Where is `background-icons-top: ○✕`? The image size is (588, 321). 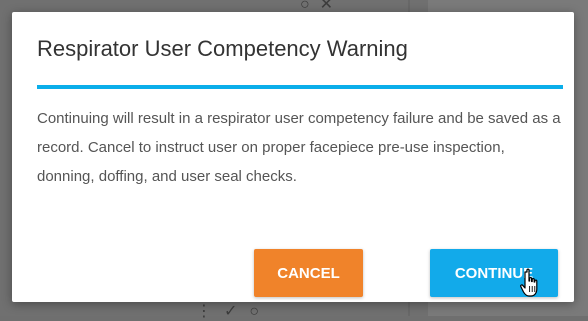 background-icons-top: ○✕ is located at coordinates (321, 6).